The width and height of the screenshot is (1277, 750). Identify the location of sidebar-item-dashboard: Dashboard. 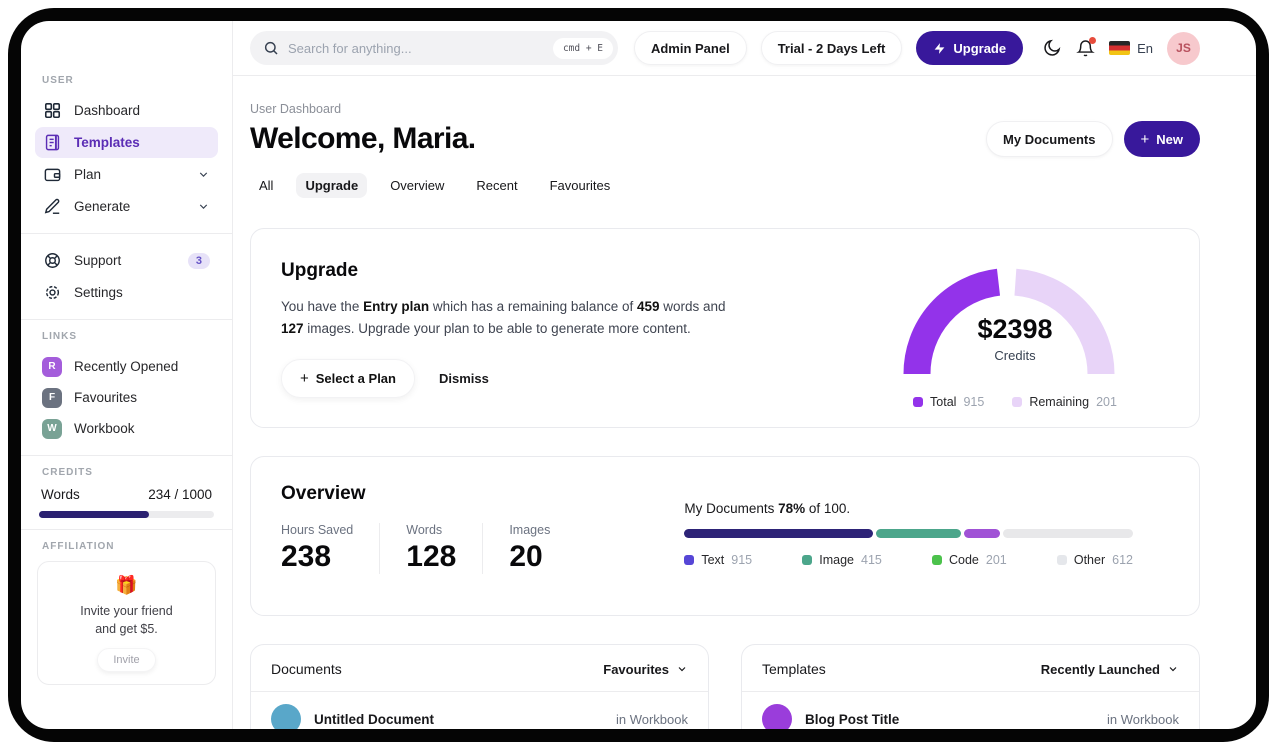
(126, 110).